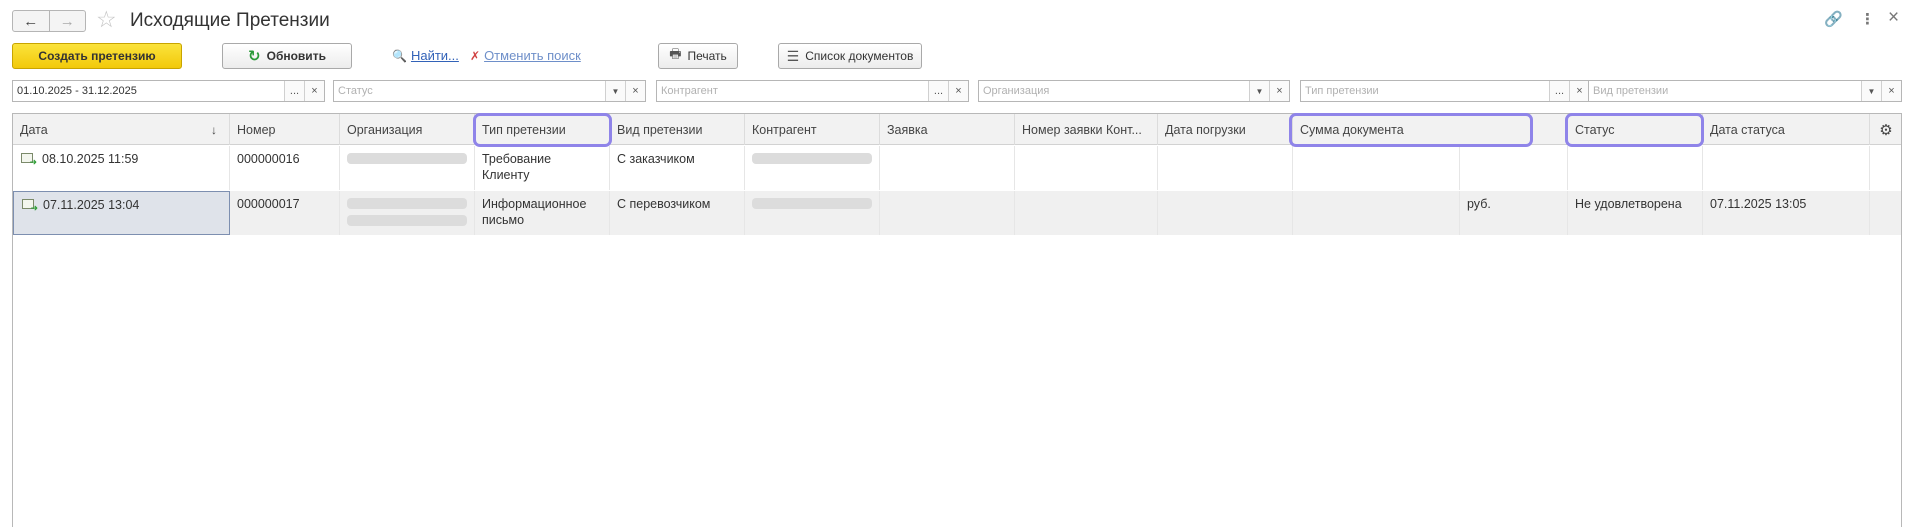 This screenshot has width=1919, height=527. What do you see at coordinates (214, 129) in the screenshot?
I see `sort-desc-icon: ↓` at bounding box center [214, 129].